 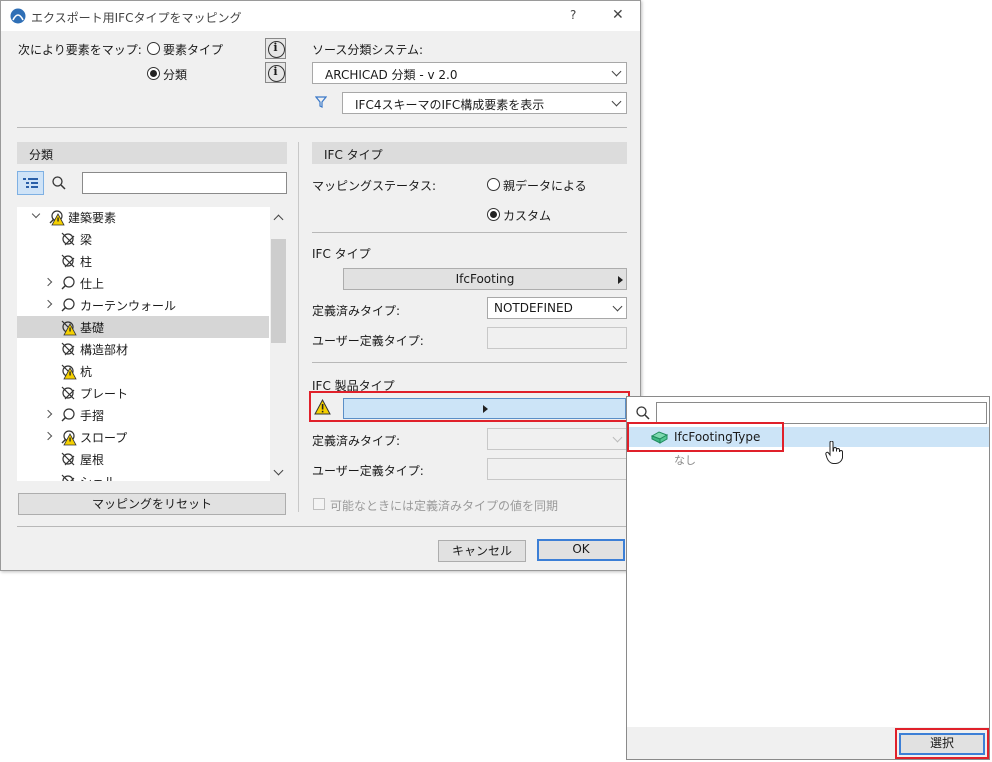 I want to click on archicad-logo-icon, so click(x=18, y=16).